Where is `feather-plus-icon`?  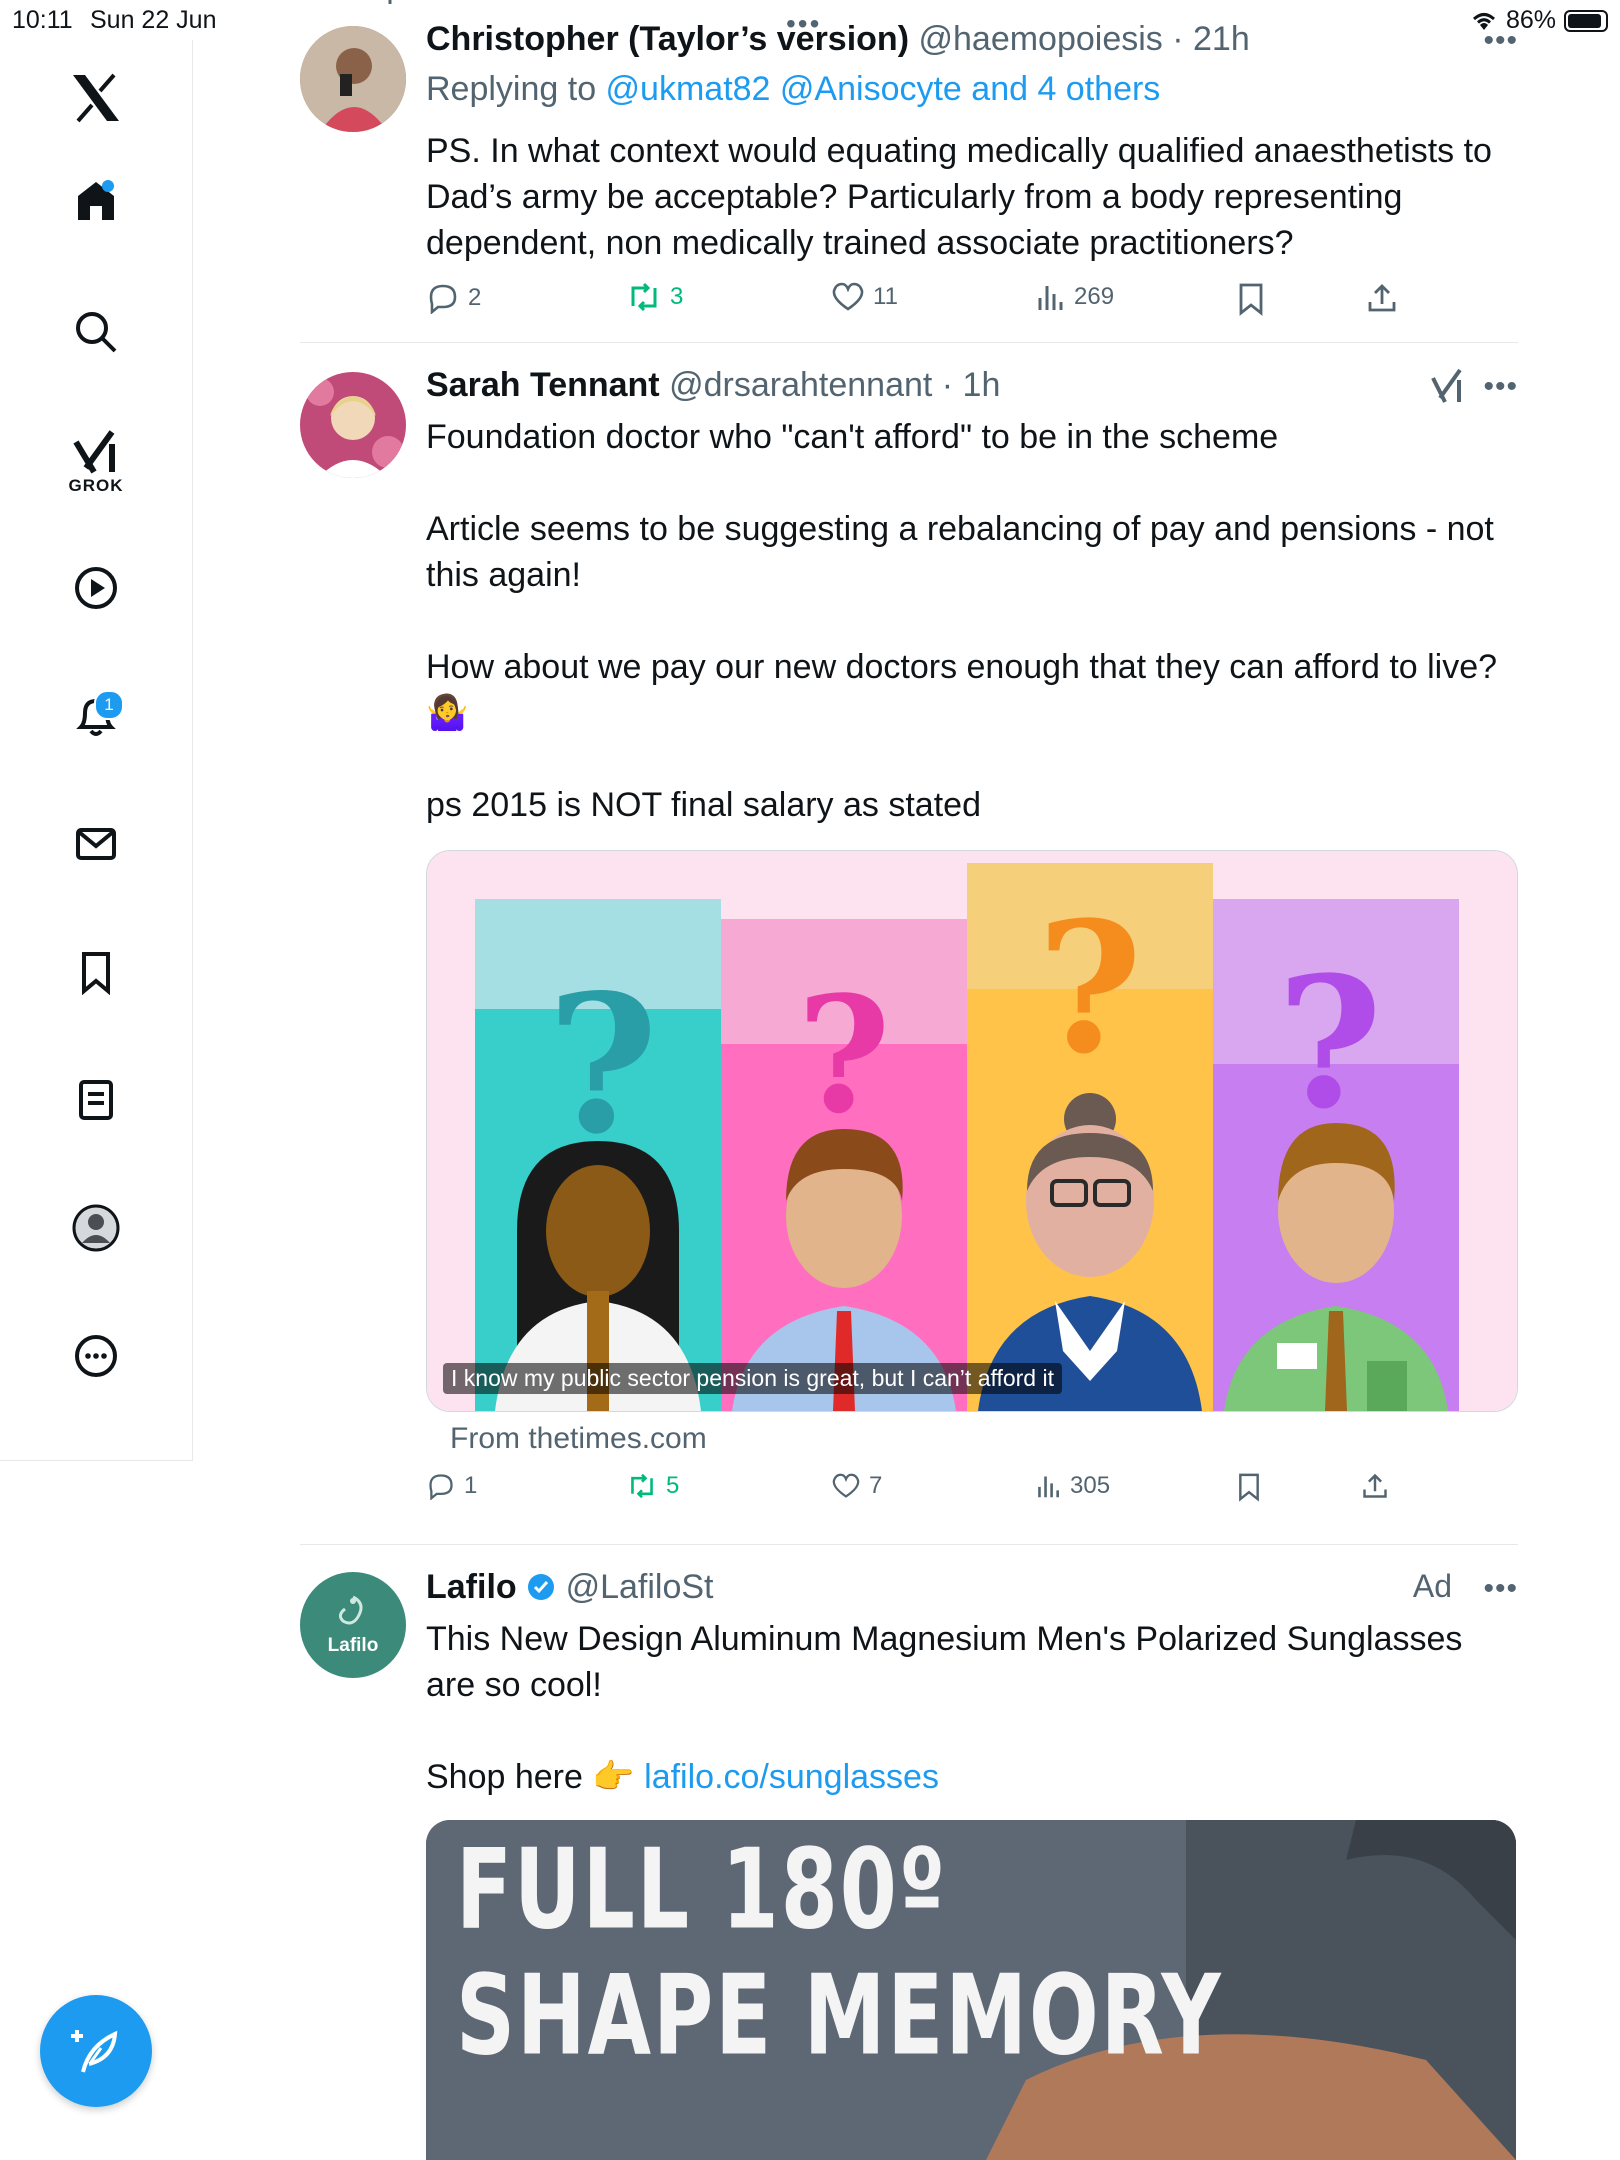
feather-plus-icon is located at coordinates (94, 2051).